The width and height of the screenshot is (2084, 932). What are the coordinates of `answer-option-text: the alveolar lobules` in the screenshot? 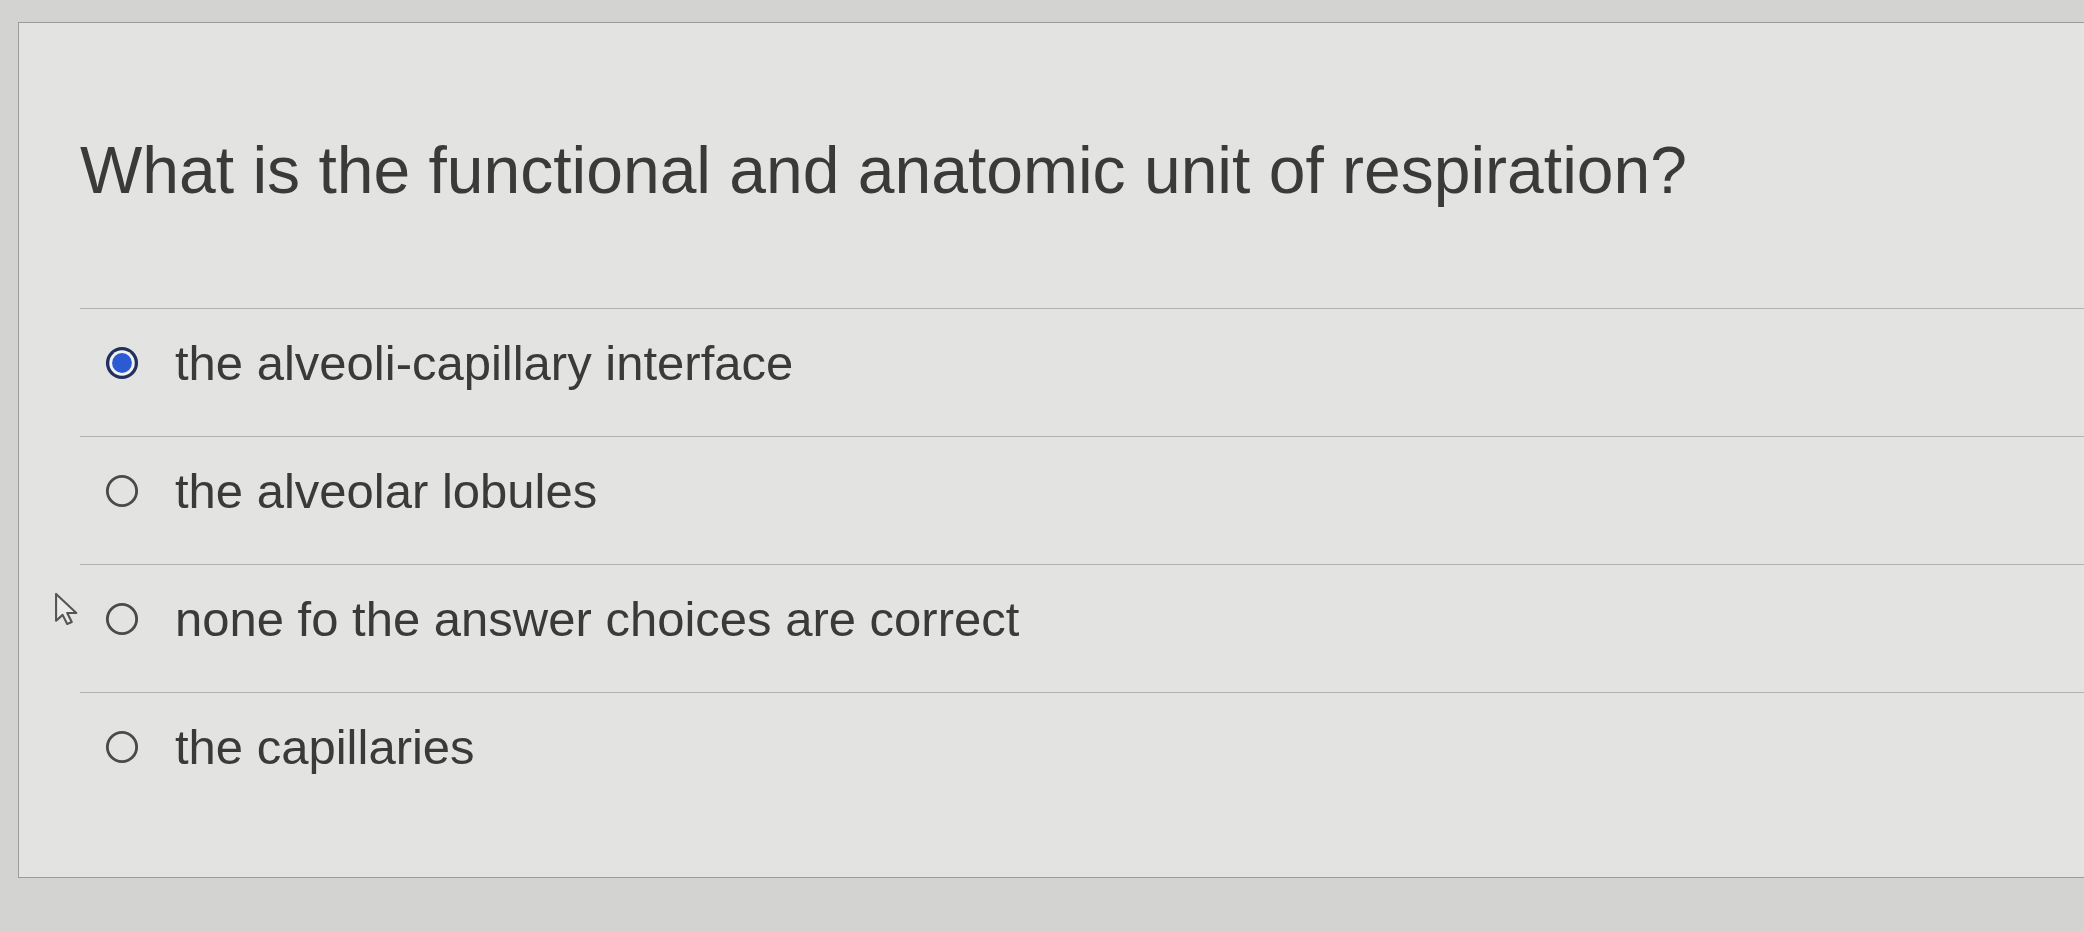 It's located at (386, 491).